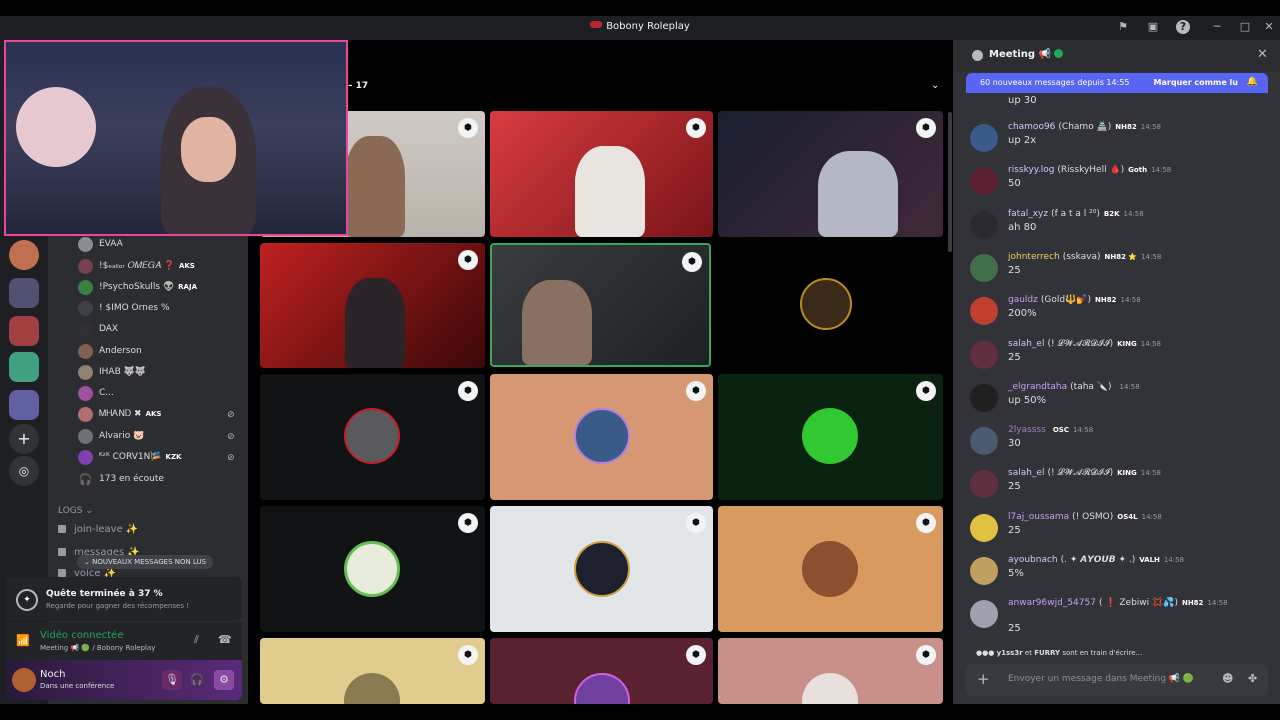 This screenshot has height=720, width=1280. Describe the element at coordinates (1074, 387) in the screenshot. I see `message-author: _elgrandtaha (taha 🔪) 14:58` at that location.